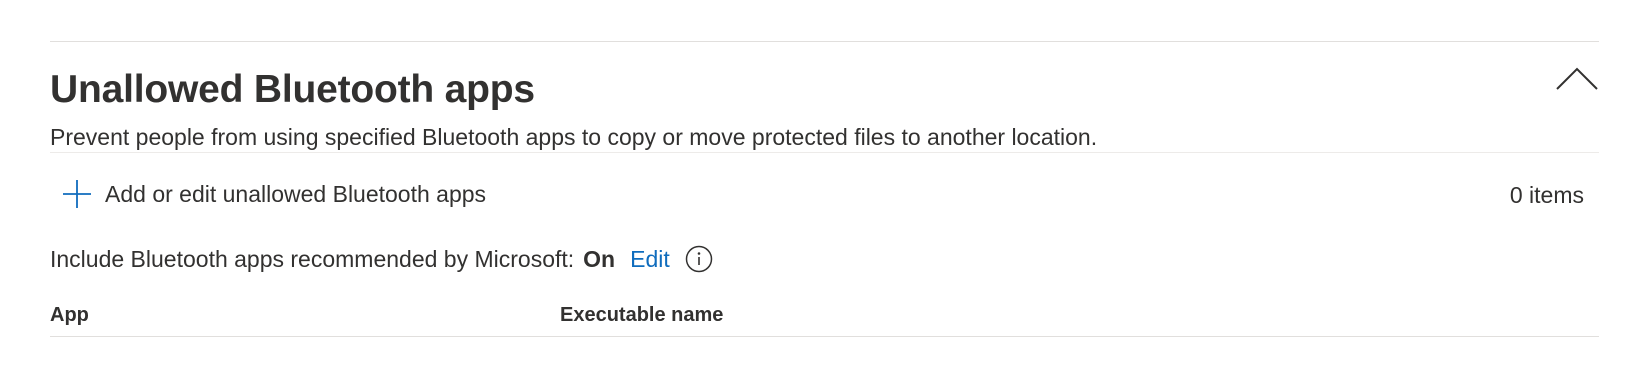 The image size is (1650, 376). Describe the element at coordinates (296, 193) in the screenshot. I see `add-button-label: Add or edit unallowed Bluetooth apps` at that location.